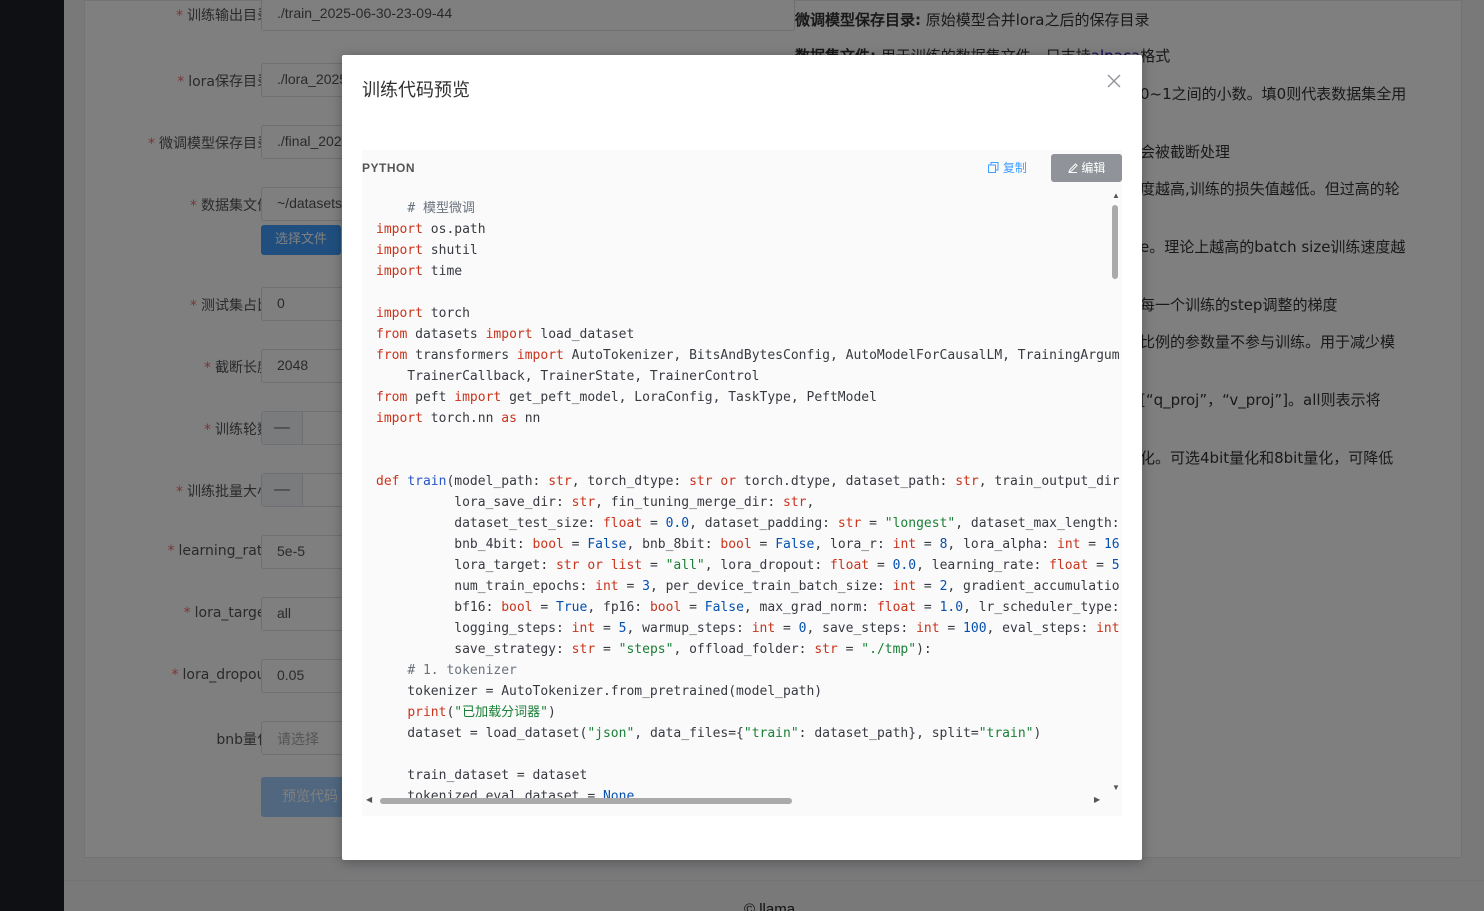  Describe the element at coordinates (423, 313) in the screenshot. I see `code-line: import torch` at that location.